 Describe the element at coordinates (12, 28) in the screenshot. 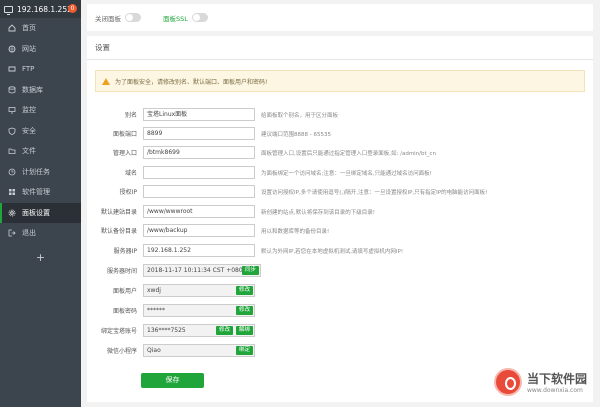

I see `home-icon` at that location.